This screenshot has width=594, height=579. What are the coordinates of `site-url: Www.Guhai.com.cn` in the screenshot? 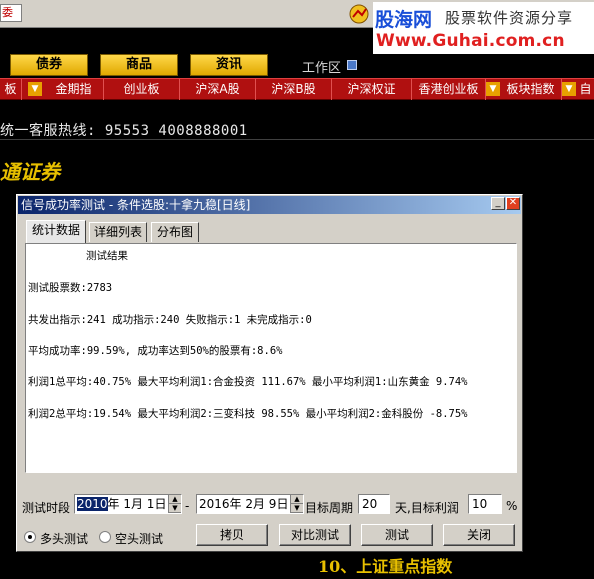 It's located at (470, 41).